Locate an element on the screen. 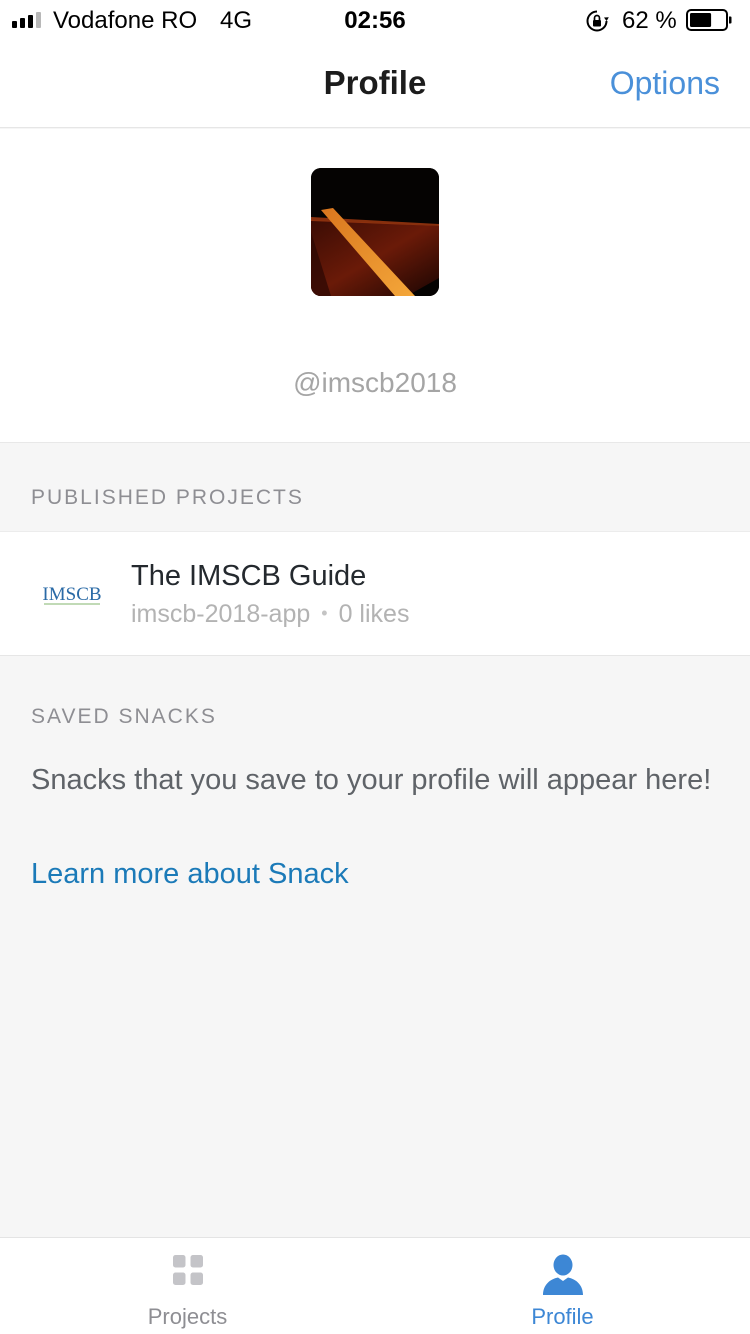  imscb-logo-icon: IMSCB is located at coordinates (71, 594).